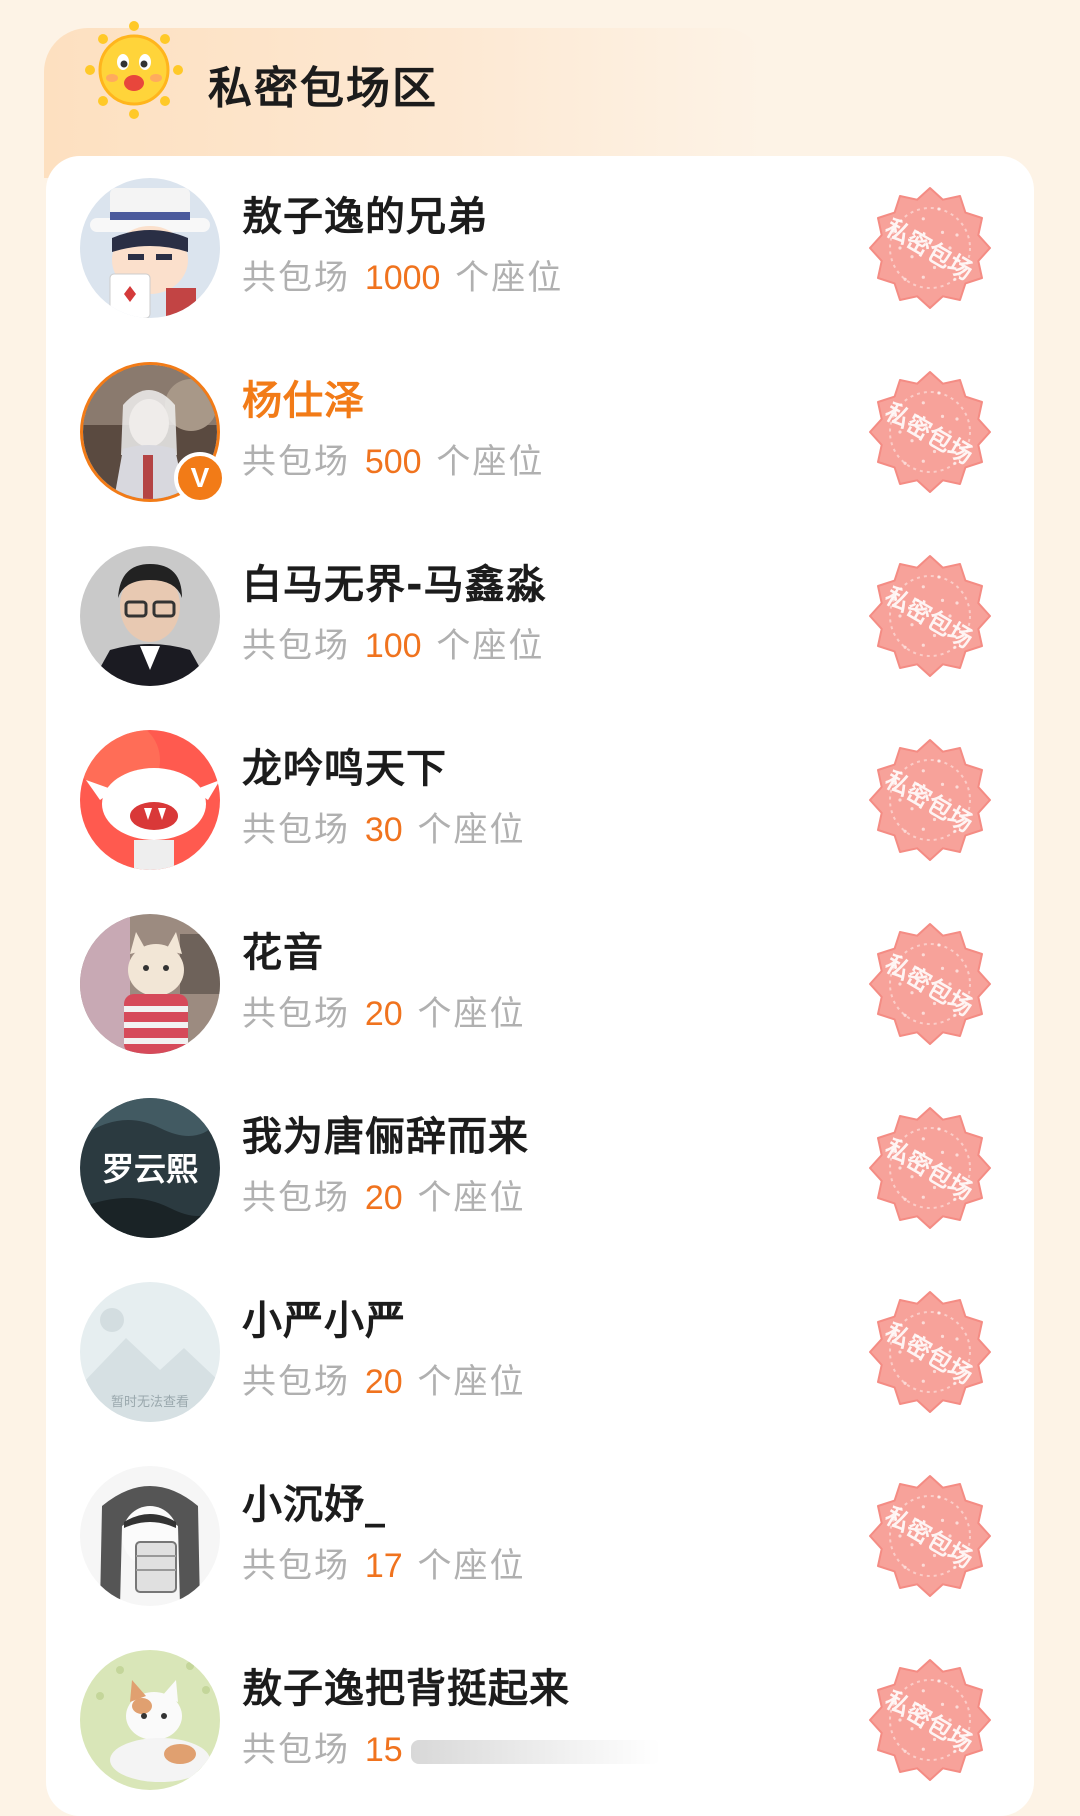  I want to click on user-name: 龙吟鸣天下, so click(344, 769).